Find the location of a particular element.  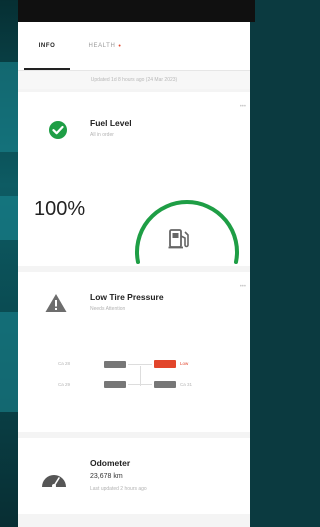

tab-bar: INFO HEALTH • is located at coordinates (134, 46).